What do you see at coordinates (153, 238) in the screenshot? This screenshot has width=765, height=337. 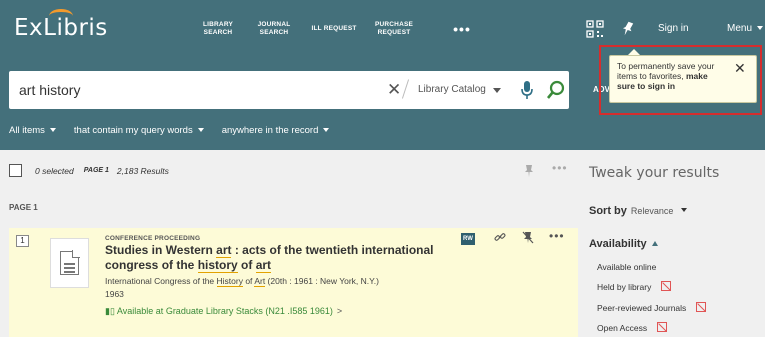 I see `record-type: CONFERENCE PROCEEDING` at bounding box center [153, 238].